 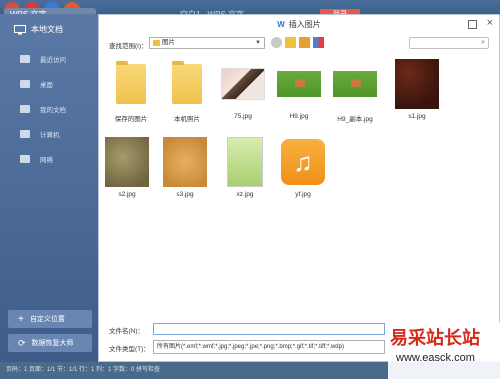 I want to click on view-menu-icon, so click(x=318, y=42).